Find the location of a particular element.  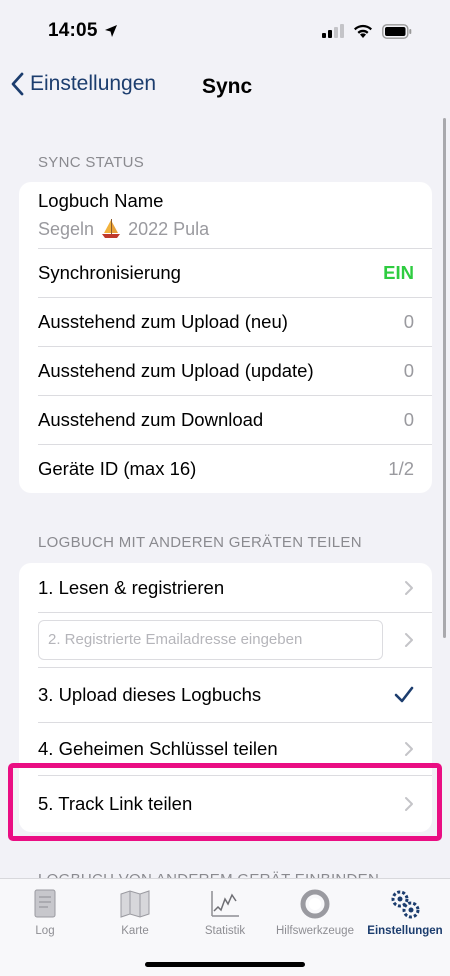

logbook-name-row: Logbuch Name Segeln 2022 Pula is located at coordinates (225, 215).